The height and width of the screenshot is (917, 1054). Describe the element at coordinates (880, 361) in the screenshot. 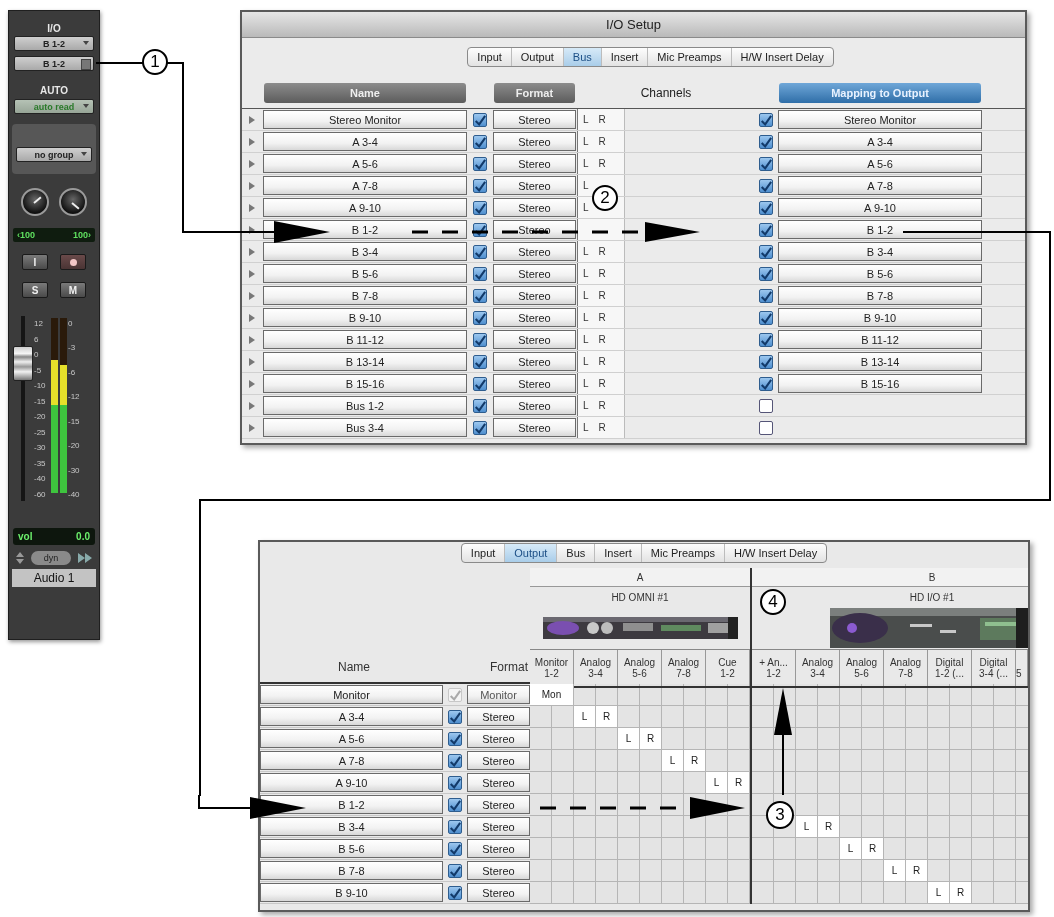

I see `mapping-field: B 13-14` at that location.